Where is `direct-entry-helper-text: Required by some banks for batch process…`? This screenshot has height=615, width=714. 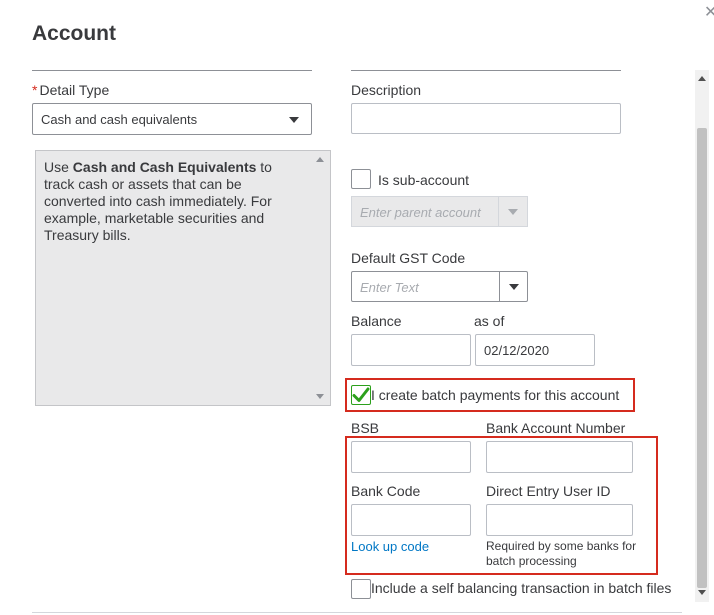
direct-entry-helper-text: Required by some banks for batch process… is located at coordinates (561, 553).